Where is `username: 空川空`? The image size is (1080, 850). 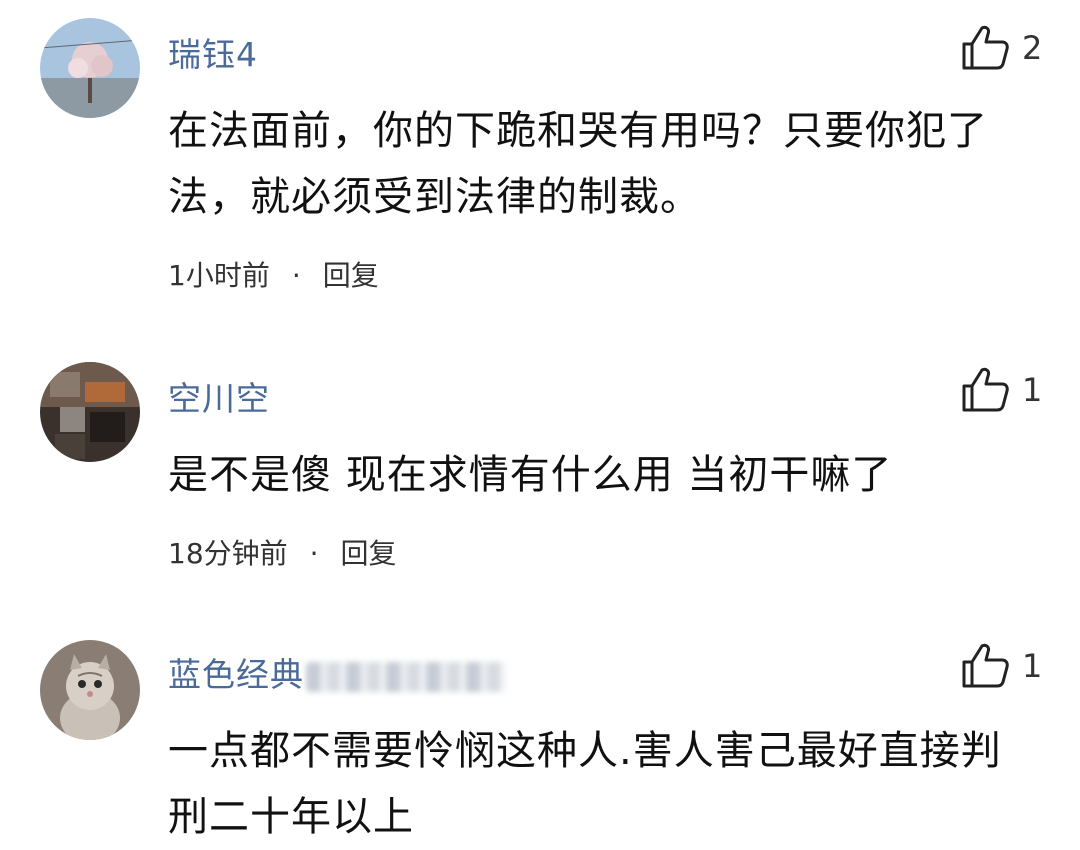
username: 空川空 is located at coordinates (219, 396).